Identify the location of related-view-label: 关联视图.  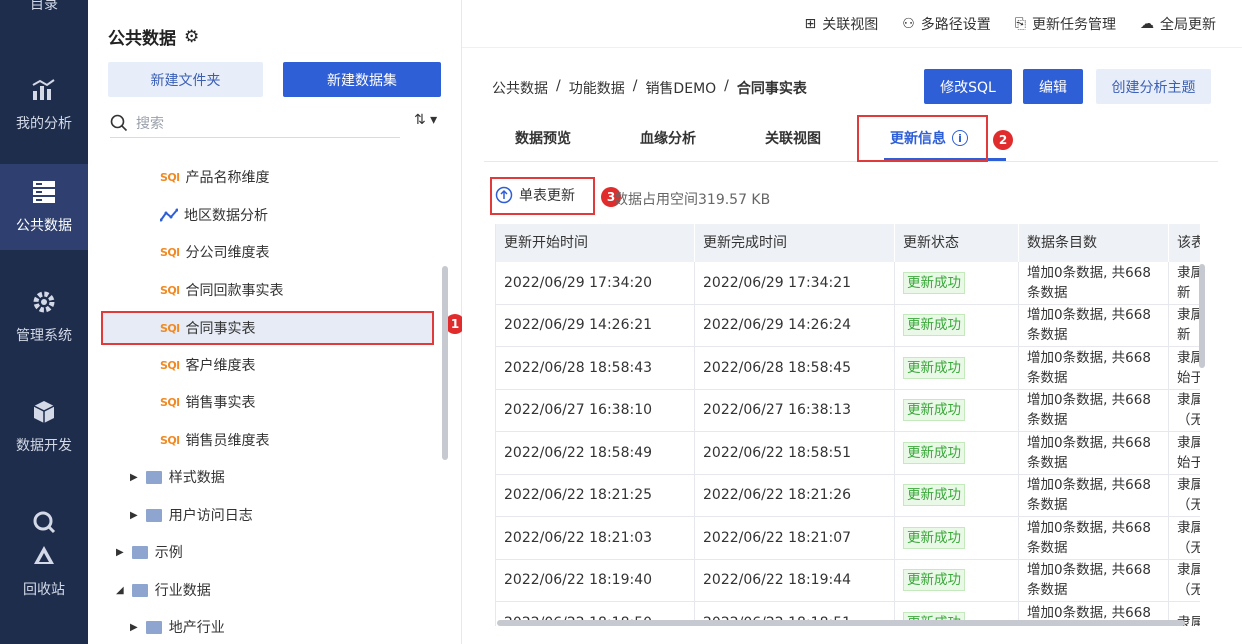
(850, 24).